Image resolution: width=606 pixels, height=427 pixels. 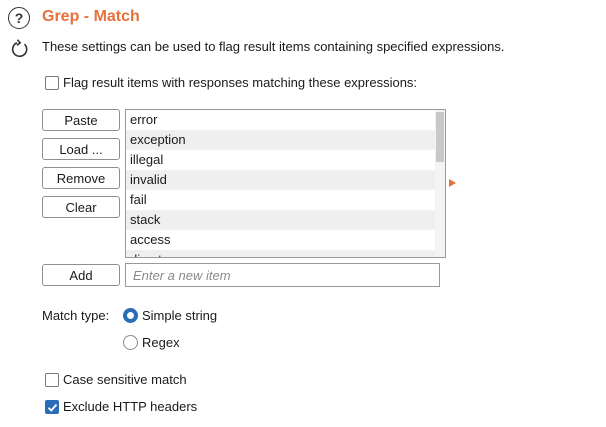 What do you see at coordinates (282, 275) in the screenshot?
I see `new-item-input` at bounding box center [282, 275].